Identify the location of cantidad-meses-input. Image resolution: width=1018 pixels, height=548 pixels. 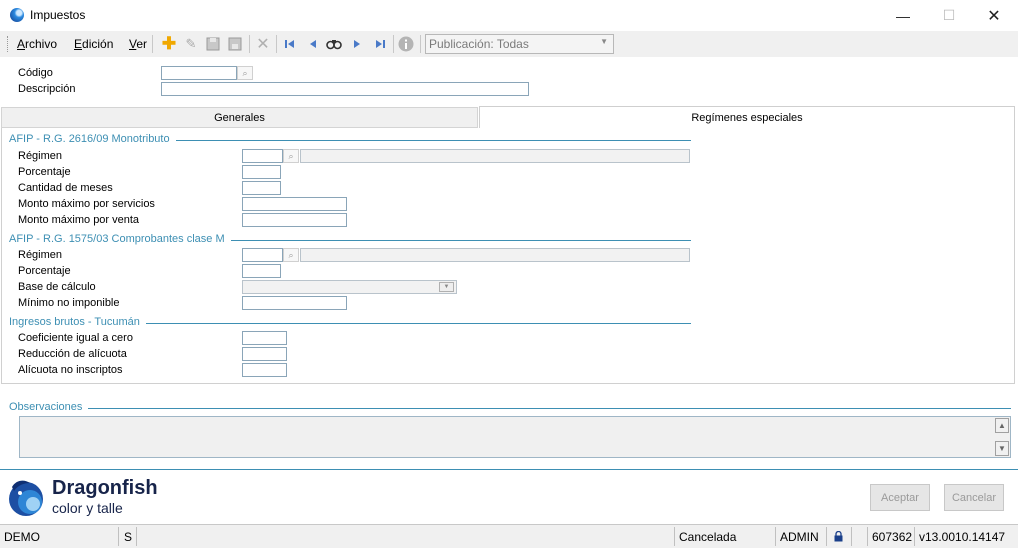
(261, 188).